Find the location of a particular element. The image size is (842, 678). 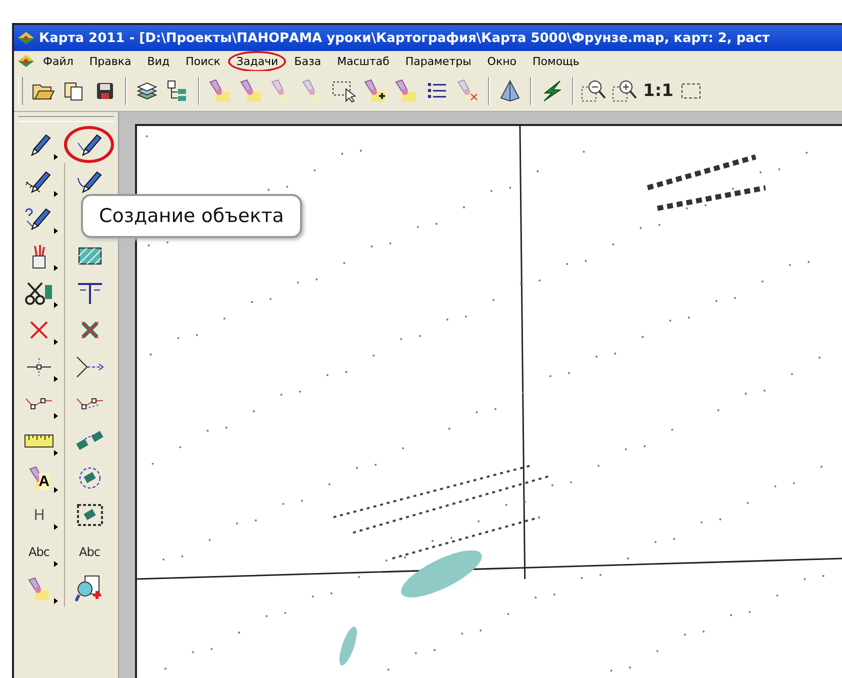

menu-item: Параметры is located at coordinates (438, 61).